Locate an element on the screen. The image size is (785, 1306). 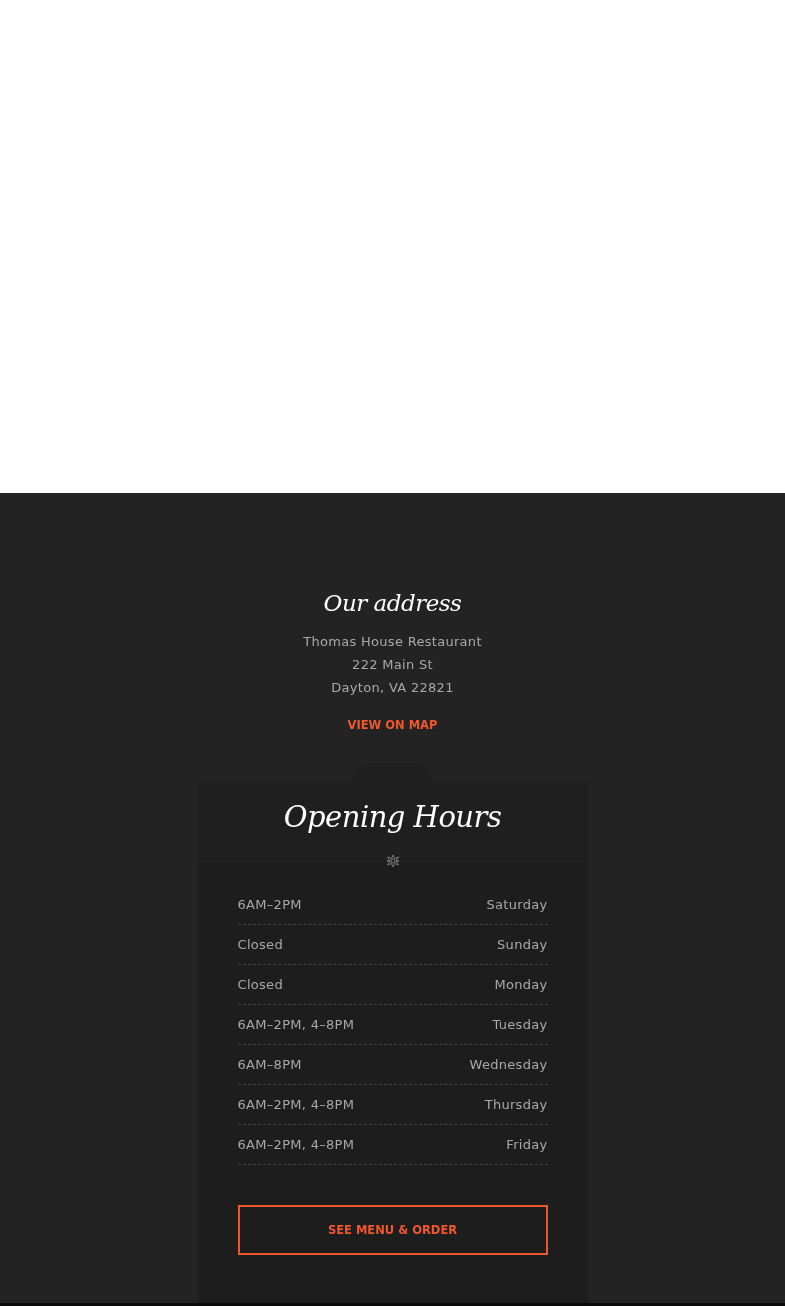
address-line: Thomas House Restaurant is located at coordinates (392, 642).